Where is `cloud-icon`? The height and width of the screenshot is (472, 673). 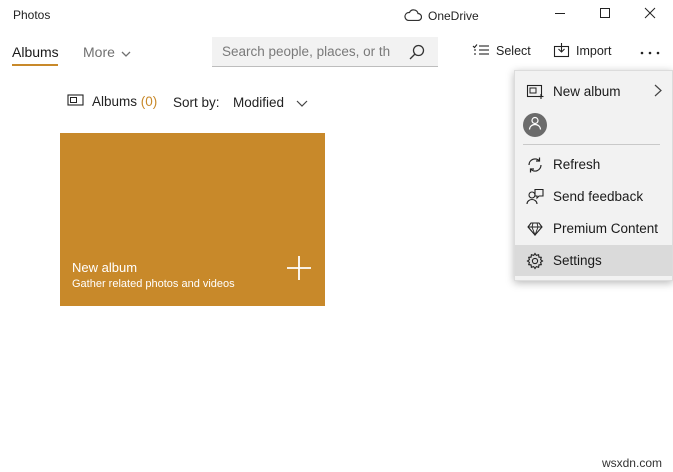 cloud-icon is located at coordinates (413, 16).